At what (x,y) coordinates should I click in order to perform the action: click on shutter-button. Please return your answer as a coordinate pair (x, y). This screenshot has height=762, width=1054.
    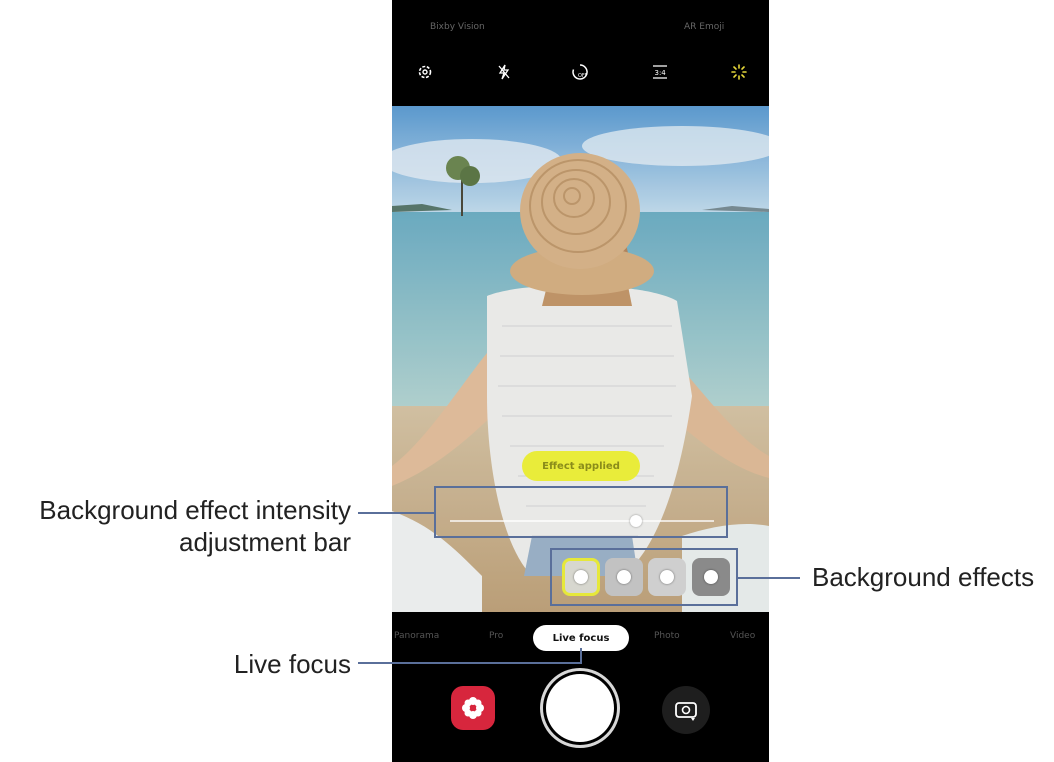
    Looking at the image, I should click on (580, 708).